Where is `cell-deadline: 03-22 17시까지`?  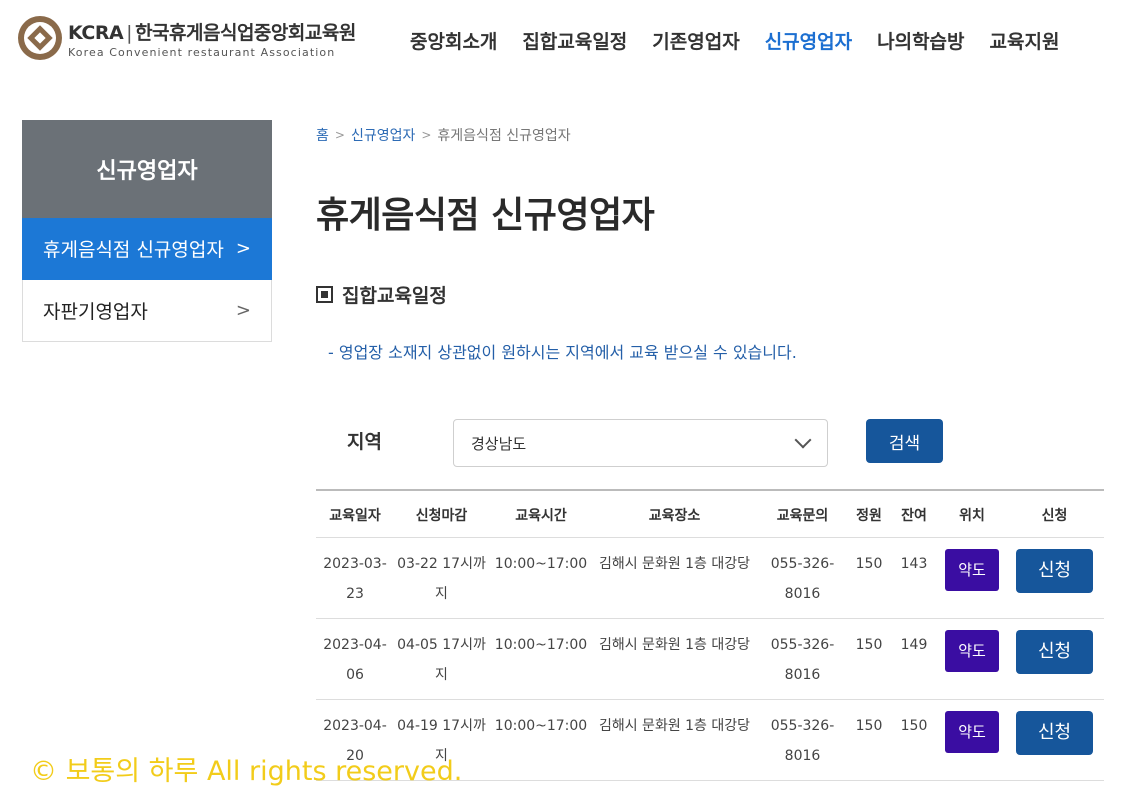
cell-deadline: 03-22 17시까지 is located at coordinates (441, 578).